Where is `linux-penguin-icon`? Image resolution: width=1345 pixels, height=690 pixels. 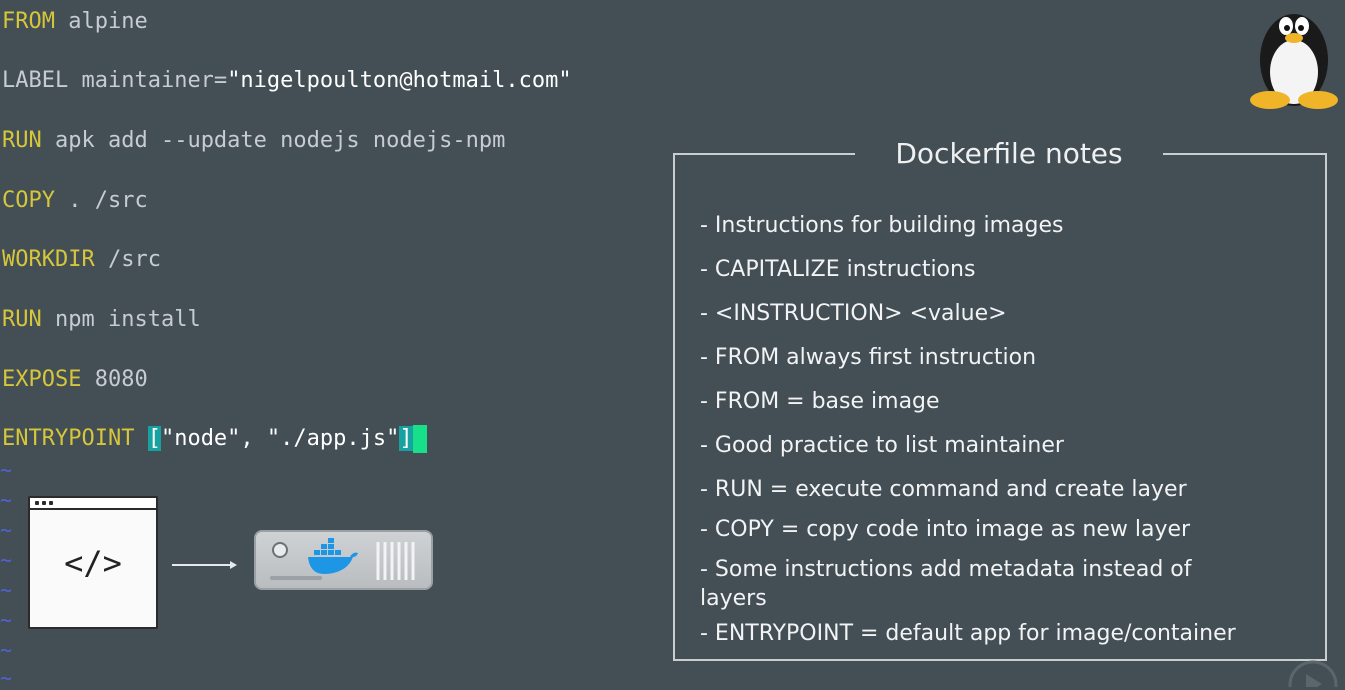 linux-penguin-icon is located at coordinates (1294, 61).